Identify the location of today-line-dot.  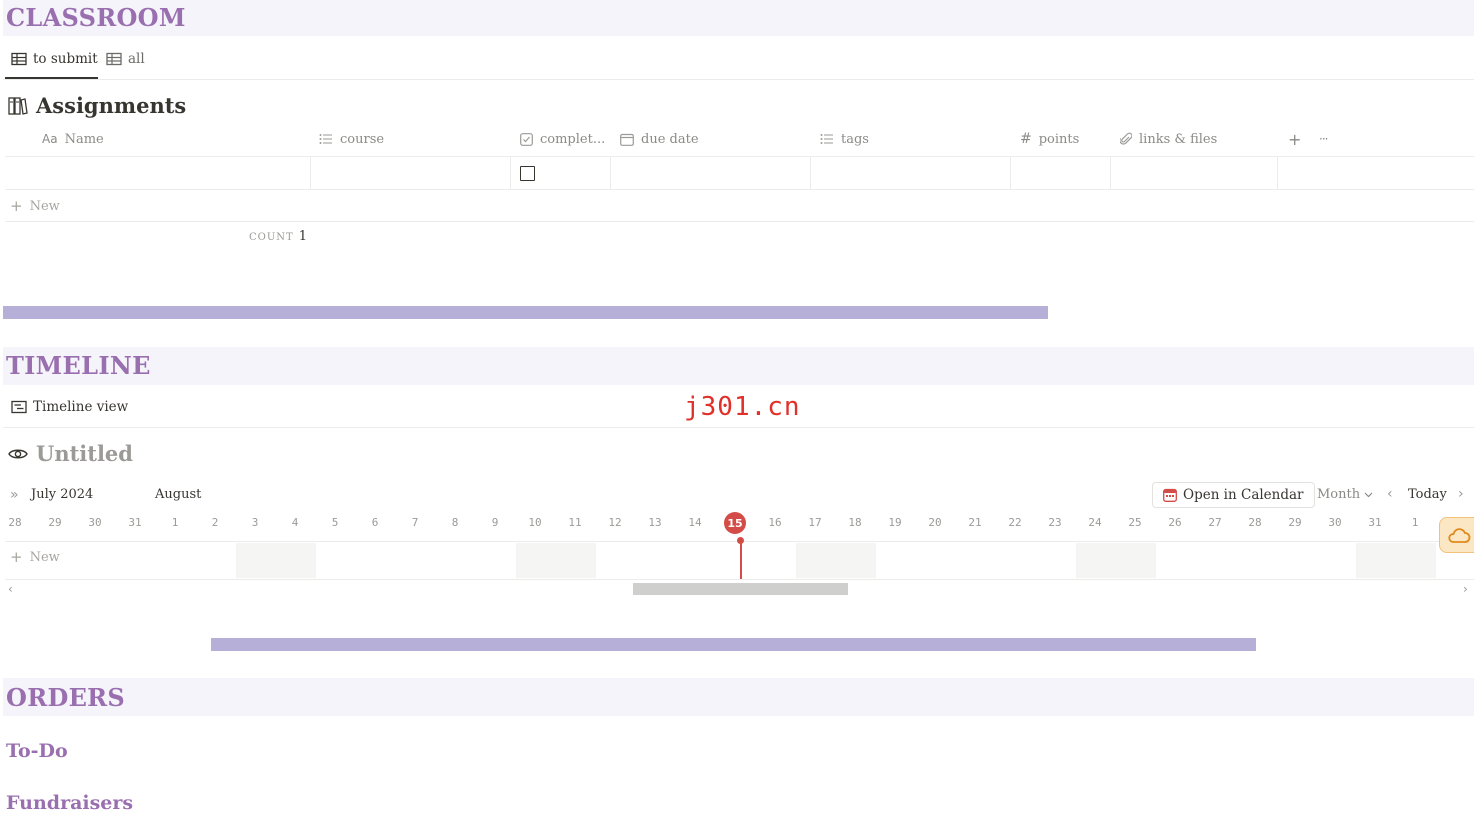
(740, 540).